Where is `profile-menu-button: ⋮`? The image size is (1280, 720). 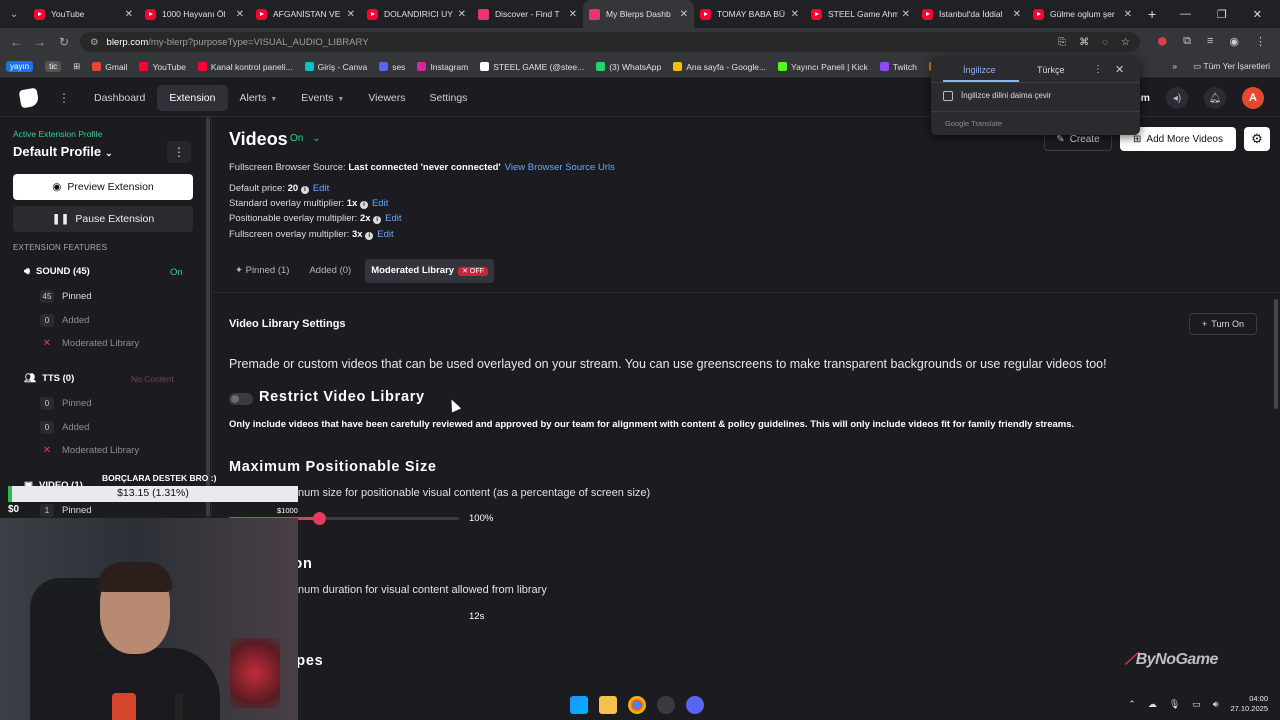
profile-menu-button: ⋮ is located at coordinates (179, 152).